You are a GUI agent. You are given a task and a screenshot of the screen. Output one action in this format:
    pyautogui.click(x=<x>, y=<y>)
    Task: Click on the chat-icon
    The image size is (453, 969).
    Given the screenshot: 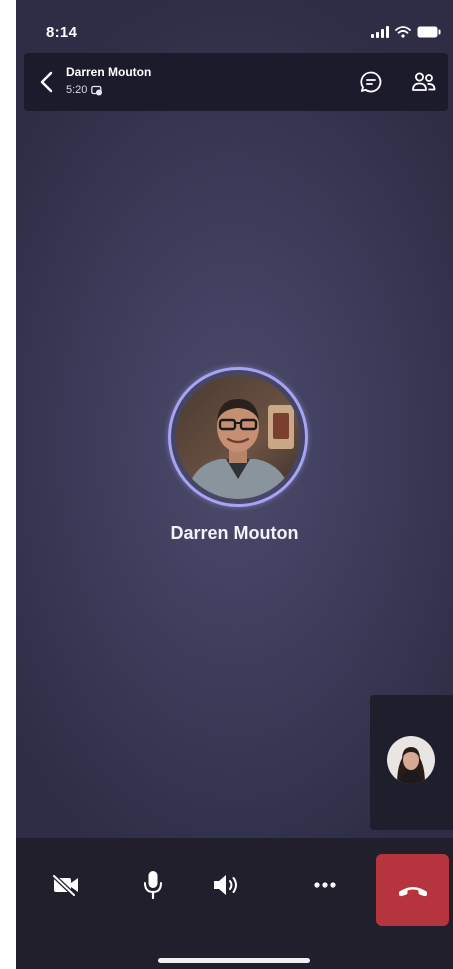 What is the action you would take?
    pyautogui.click(x=371, y=82)
    